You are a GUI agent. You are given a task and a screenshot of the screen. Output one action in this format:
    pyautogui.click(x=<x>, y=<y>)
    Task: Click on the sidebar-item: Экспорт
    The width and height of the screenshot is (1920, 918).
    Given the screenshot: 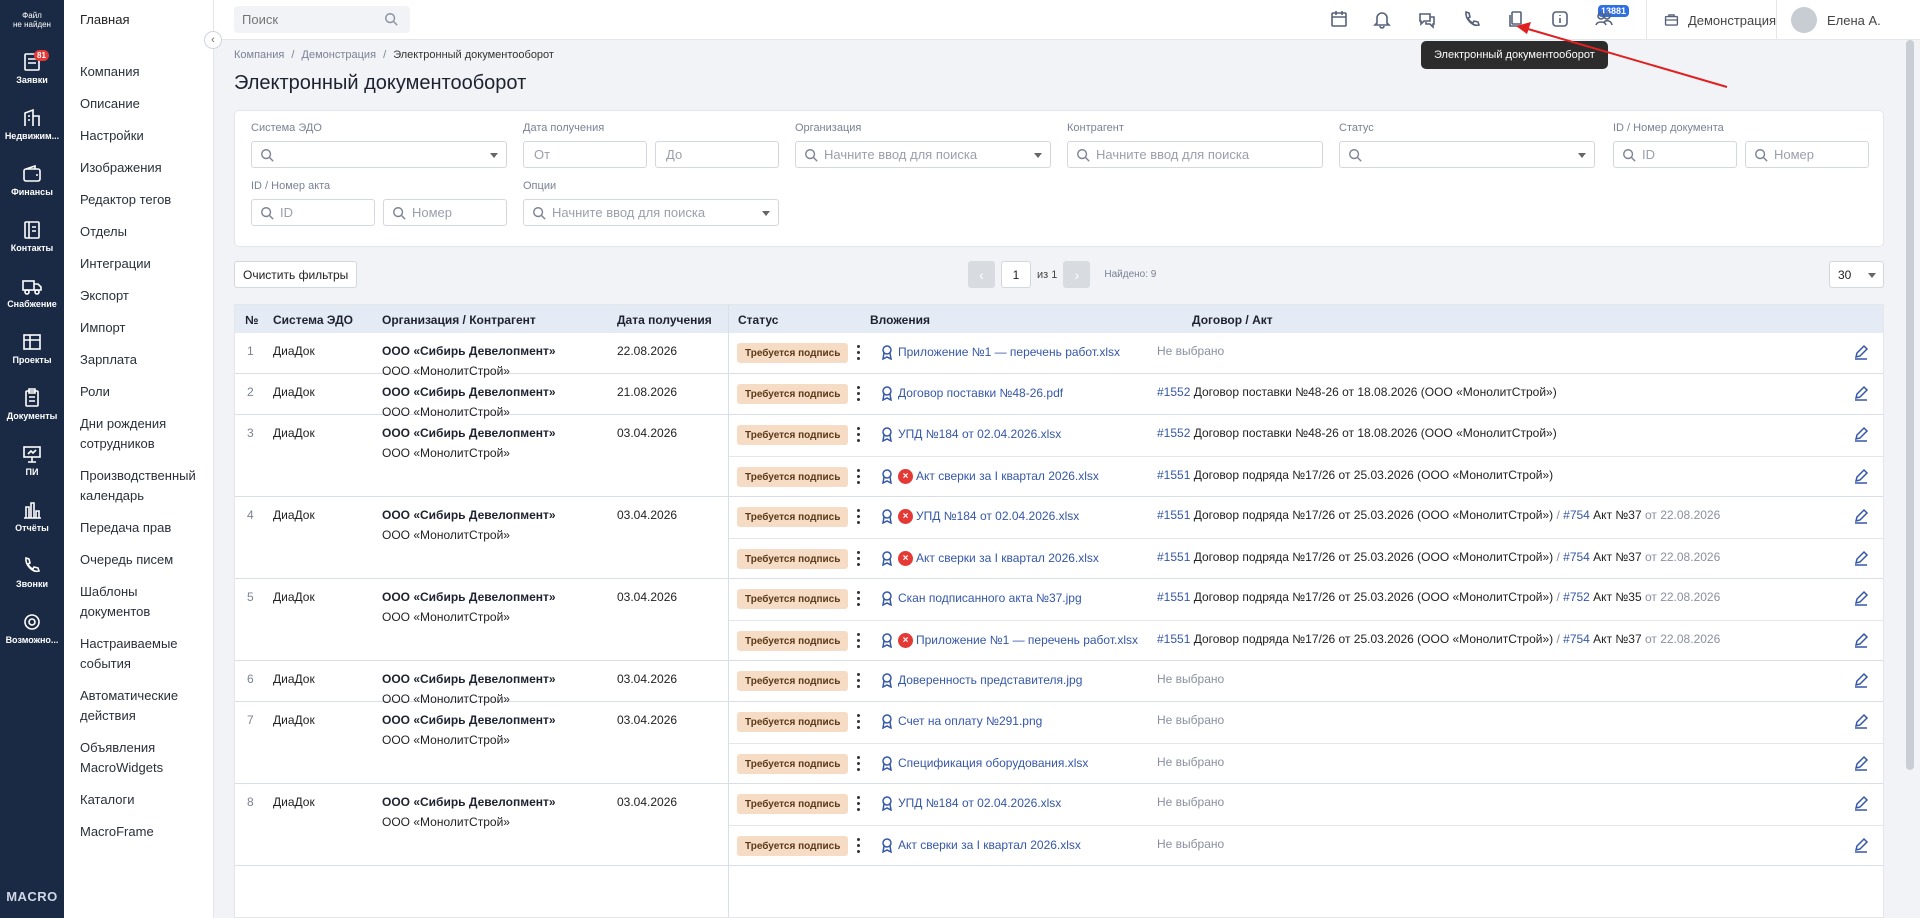 What is the action you would take?
    pyautogui.click(x=145, y=296)
    